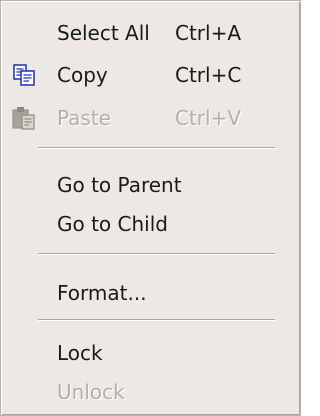  I want to click on copy-icon, so click(24, 75).